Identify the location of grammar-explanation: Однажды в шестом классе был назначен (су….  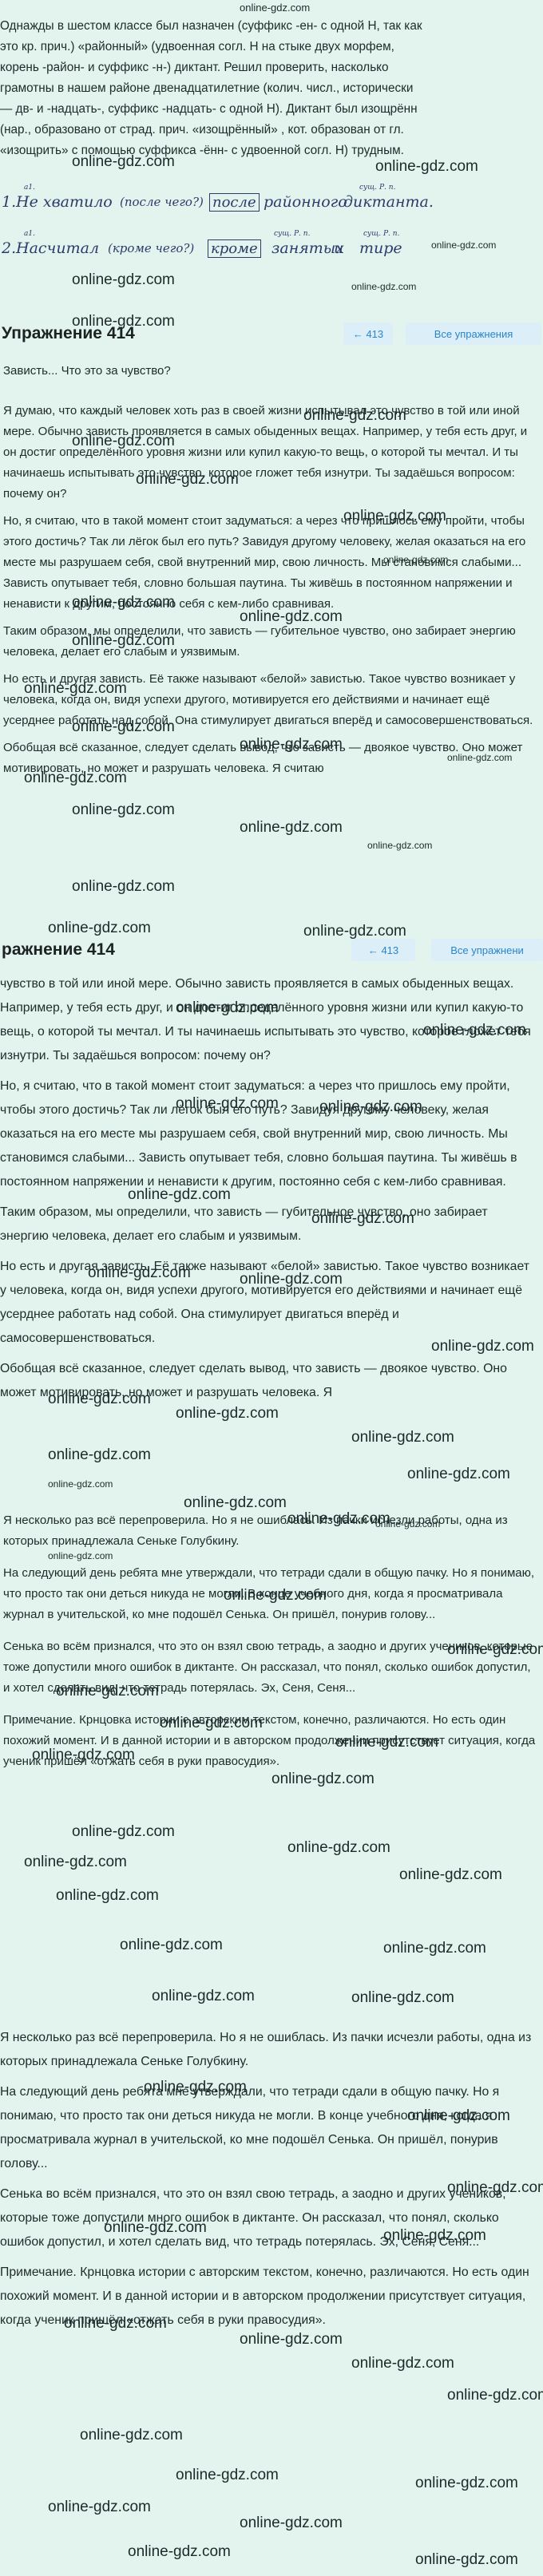
(271, 88).